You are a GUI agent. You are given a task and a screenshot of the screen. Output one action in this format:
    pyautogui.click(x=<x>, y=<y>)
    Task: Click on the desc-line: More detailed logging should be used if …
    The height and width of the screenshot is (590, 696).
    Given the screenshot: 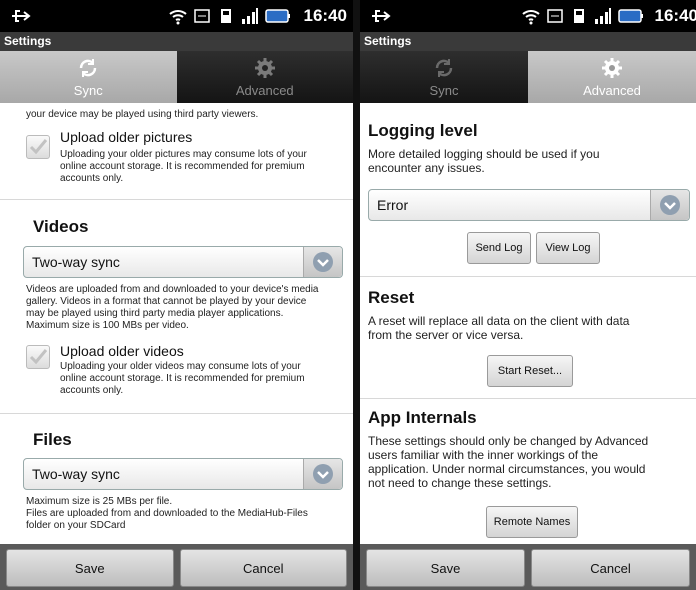 What is the action you would take?
    pyautogui.click(x=484, y=154)
    